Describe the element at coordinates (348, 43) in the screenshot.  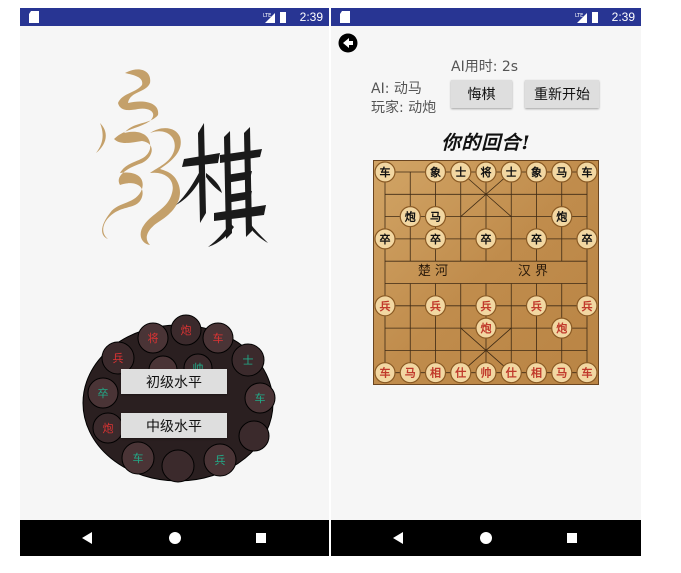
I see `back-arrow-icon` at that location.